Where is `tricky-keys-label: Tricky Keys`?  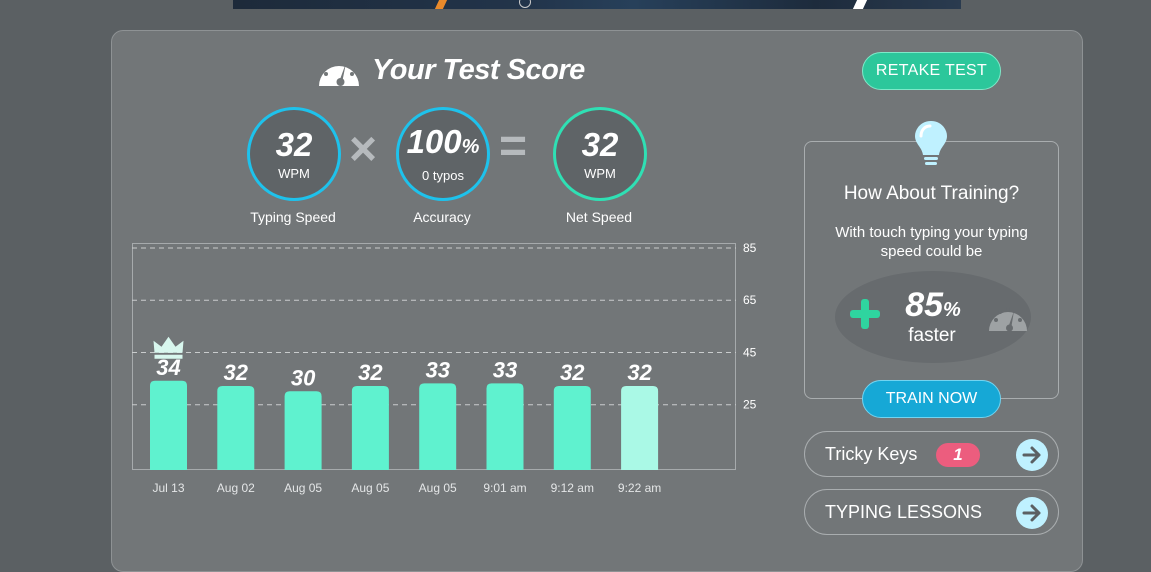 tricky-keys-label: Tricky Keys is located at coordinates (871, 454).